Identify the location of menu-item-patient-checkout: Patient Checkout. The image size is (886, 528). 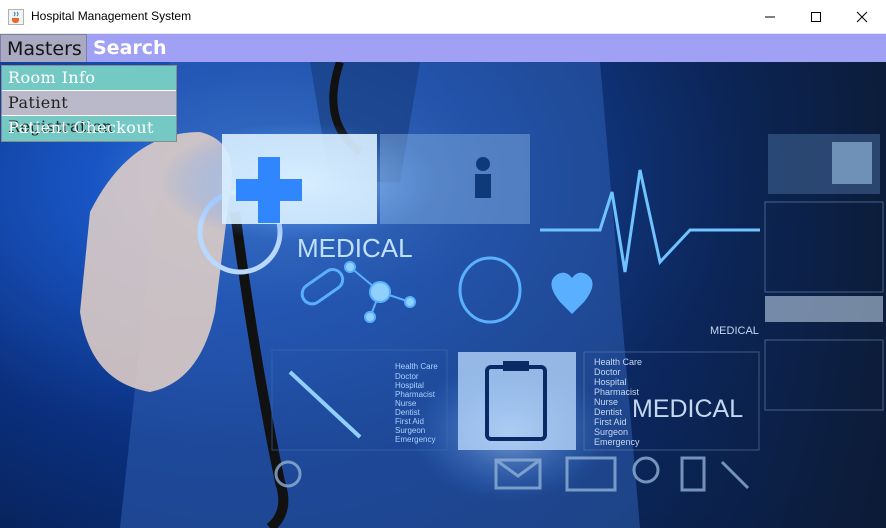
(89, 128).